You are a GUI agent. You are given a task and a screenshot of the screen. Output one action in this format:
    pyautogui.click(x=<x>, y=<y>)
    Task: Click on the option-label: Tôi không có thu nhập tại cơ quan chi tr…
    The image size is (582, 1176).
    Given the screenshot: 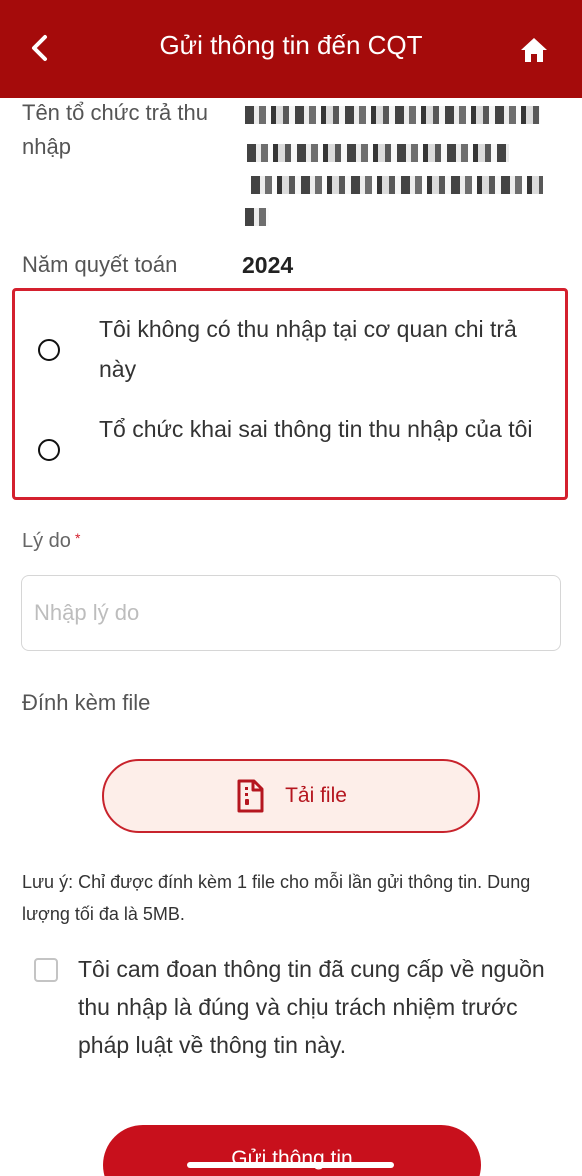 What is the action you would take?
    pyautogui.click(x=308, y=349)
    